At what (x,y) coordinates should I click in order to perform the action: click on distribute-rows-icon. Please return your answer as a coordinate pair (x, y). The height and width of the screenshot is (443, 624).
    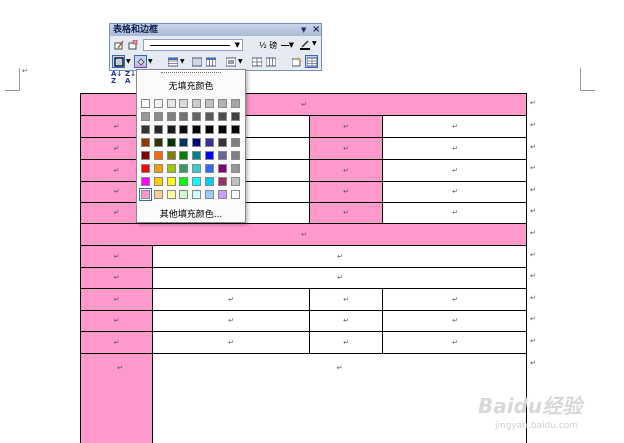
    Looking at the image, I should click on (256, 61).